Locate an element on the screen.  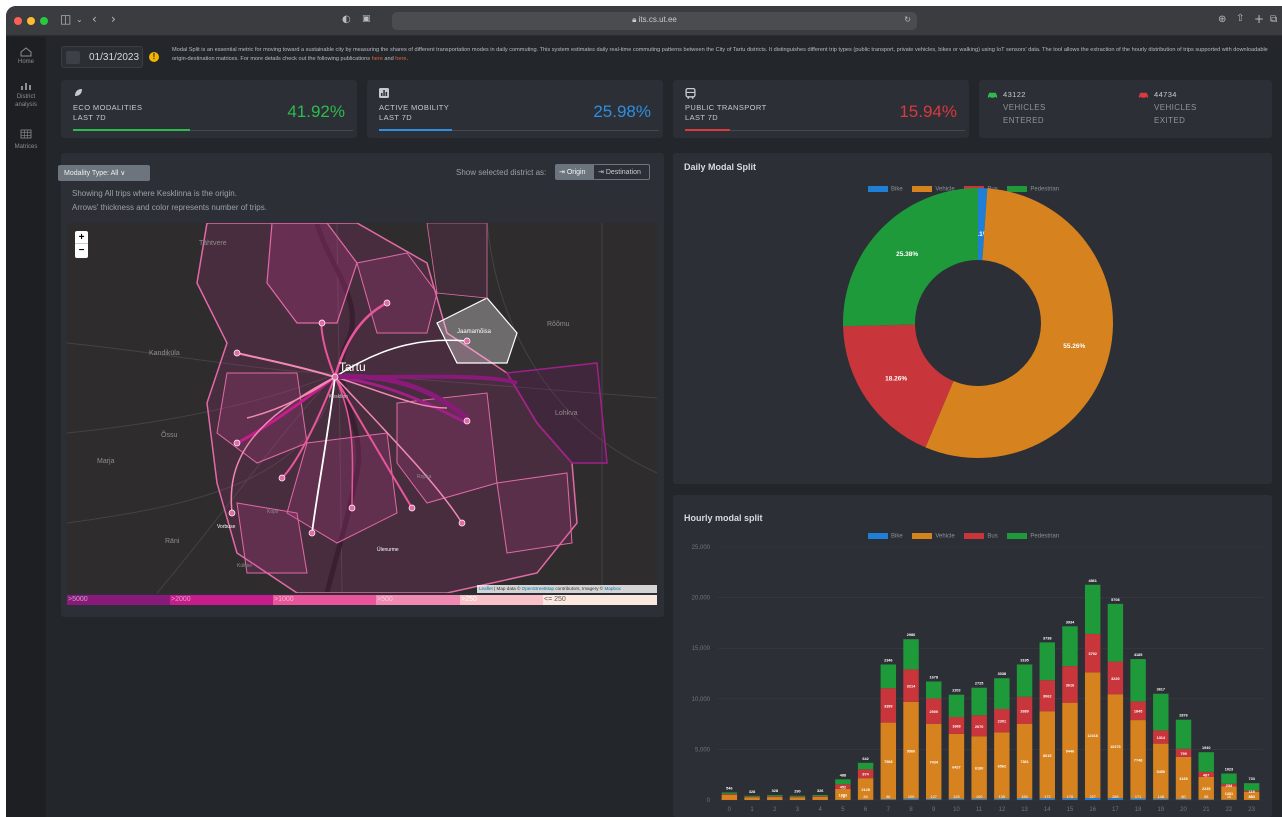
bar-data-label: 148 is located at coordinates (1161, 797).